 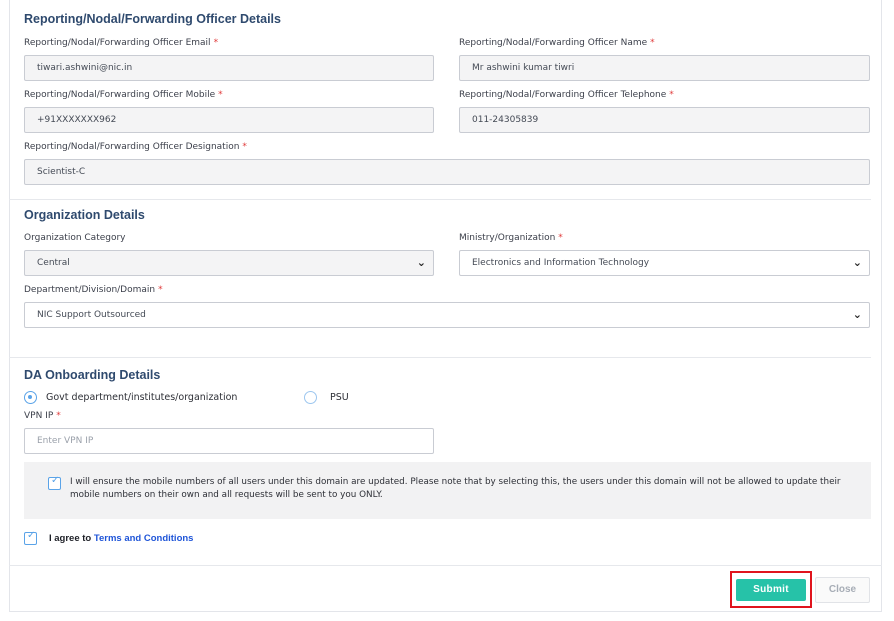 I want to click on org-category-label: Organization Category, so click(x=75, y=238).